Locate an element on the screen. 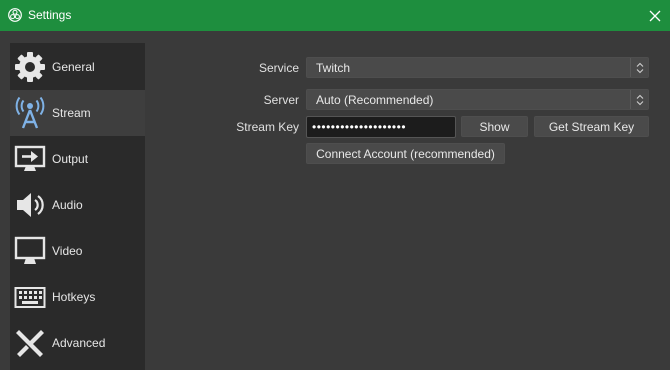 Image resolution: width=670 pixels, height=370 pixels. connect-account-button: Connect Account (recommended) is located at coordinates (405, 153).